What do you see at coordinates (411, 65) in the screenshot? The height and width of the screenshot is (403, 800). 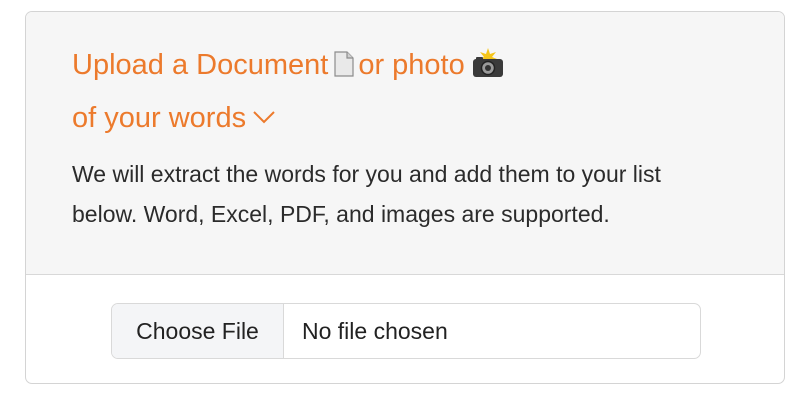 I see `upload-heading-photo-text: or photo` at bounding box center [411, 65].